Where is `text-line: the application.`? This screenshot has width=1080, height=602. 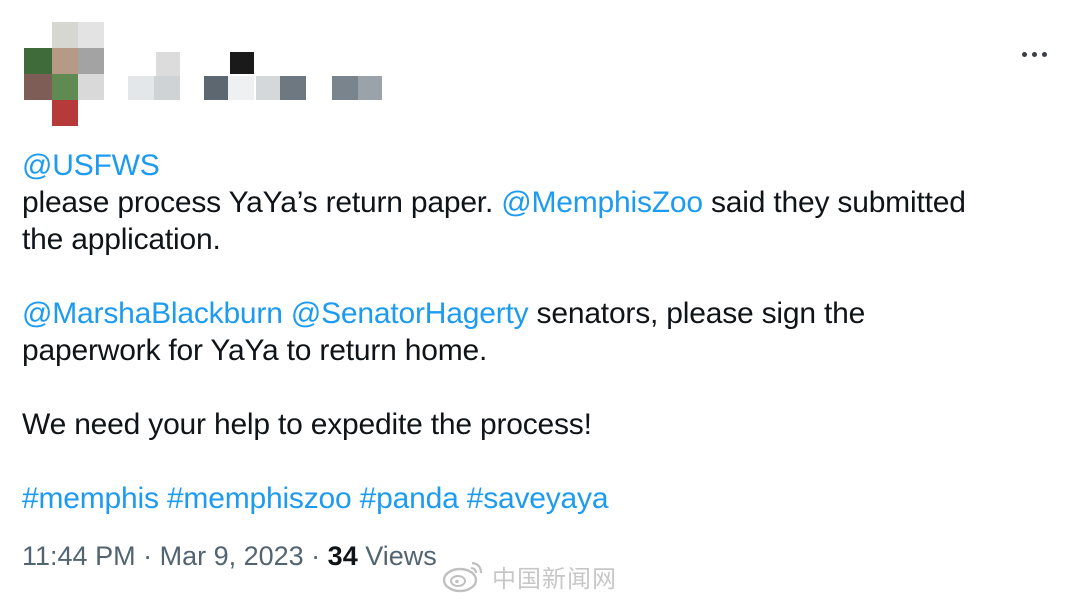
text-line: the application. is located at coordinates (537, 239).